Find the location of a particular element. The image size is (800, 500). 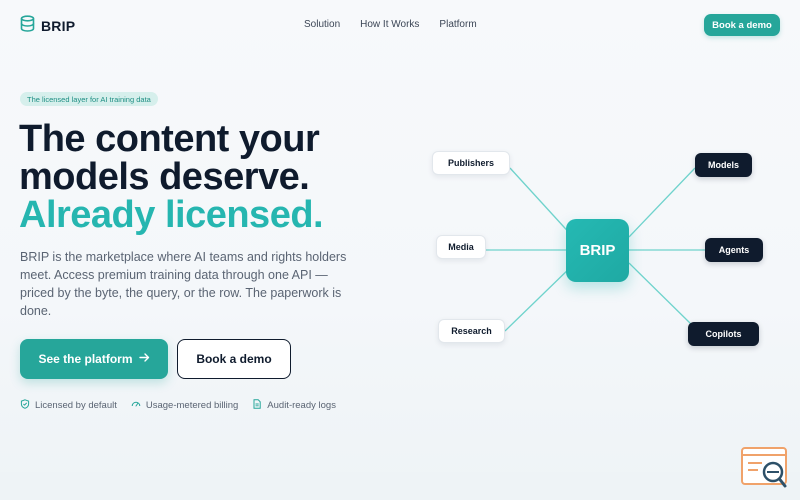

feature-item: Licensed by default is located at coordinates (68, 405).